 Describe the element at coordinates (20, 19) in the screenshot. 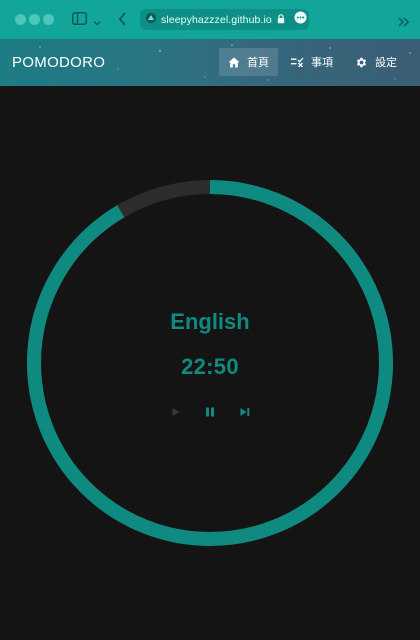

I see `window-close-button` at that location.